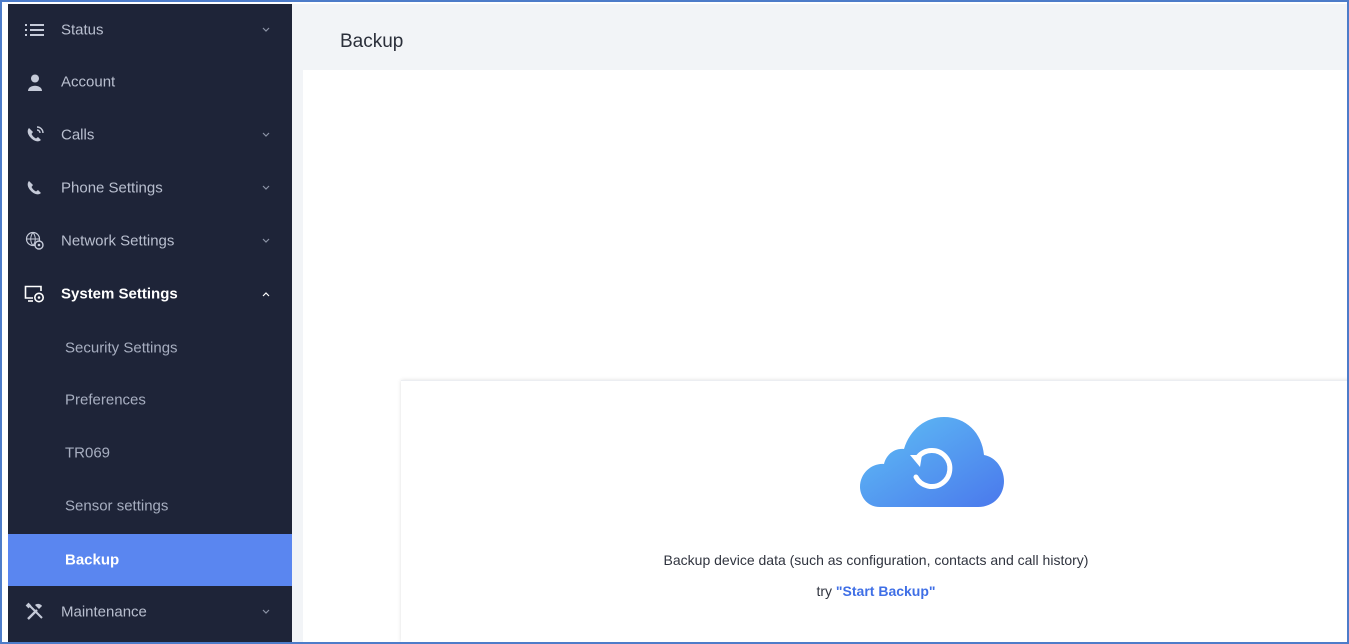 The width and height of the screenshot is (1349, 644). I want to click on start-backup-link: "Start Backup", so click(886, 591).